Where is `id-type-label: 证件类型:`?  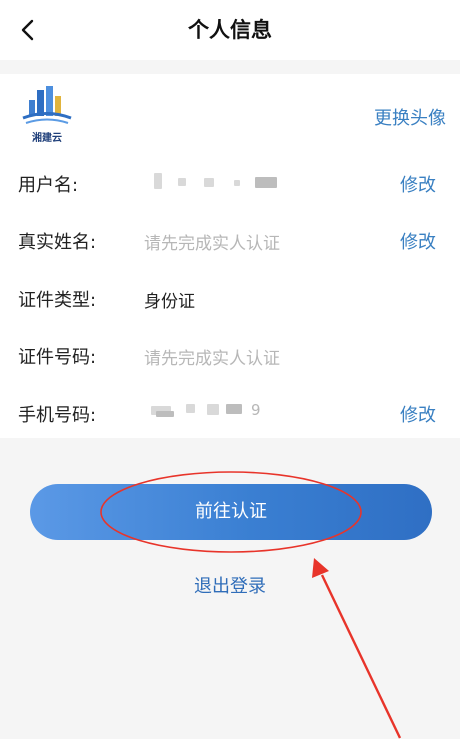 id-type-label: 证件类型: is located at coordinates (57, 300).